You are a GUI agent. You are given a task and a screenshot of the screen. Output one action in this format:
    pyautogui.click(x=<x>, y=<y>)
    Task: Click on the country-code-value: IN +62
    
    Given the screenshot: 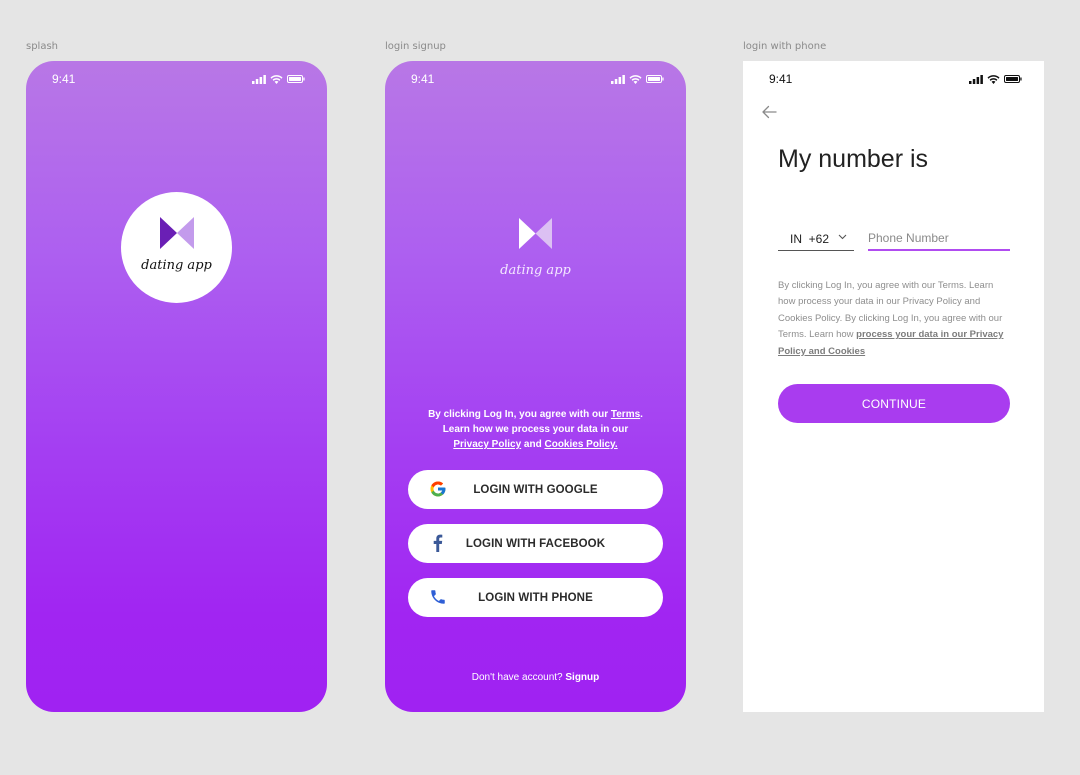 What is the action you would take?
    pyautogui.click(x=810, y=238)
    